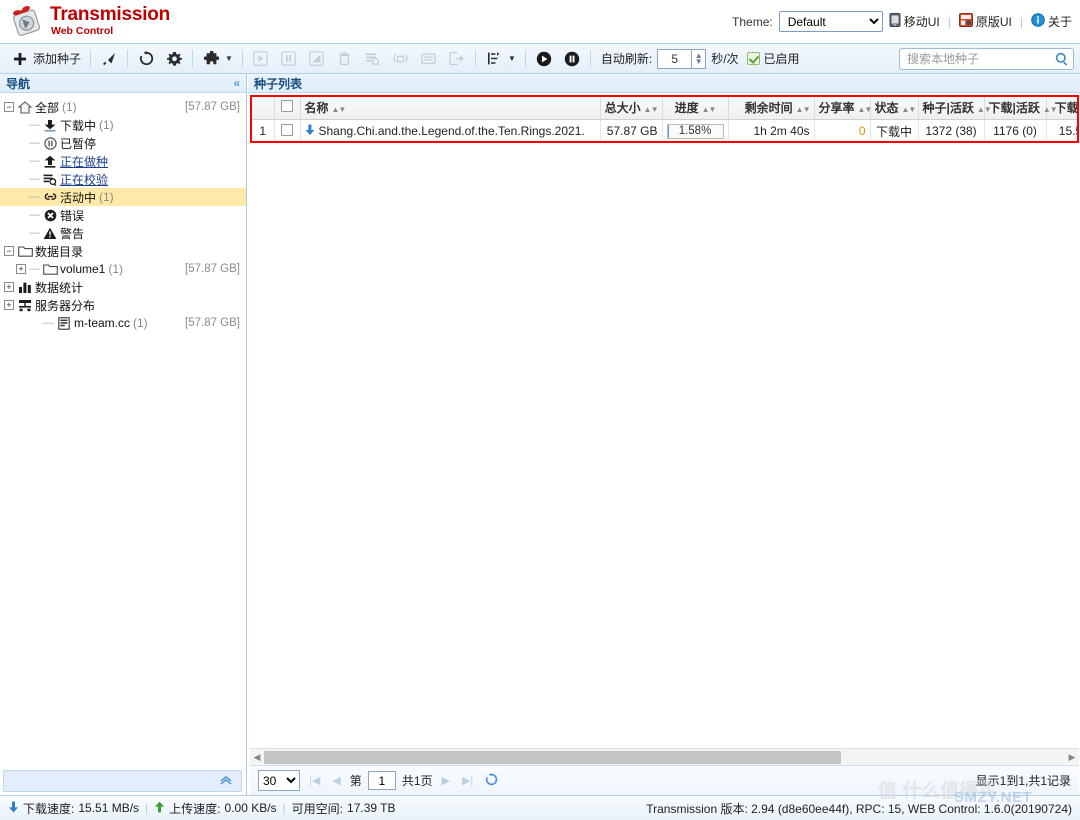 This screenshot has width=1080, height=820. I want to click on move-button, so click(457, 59).